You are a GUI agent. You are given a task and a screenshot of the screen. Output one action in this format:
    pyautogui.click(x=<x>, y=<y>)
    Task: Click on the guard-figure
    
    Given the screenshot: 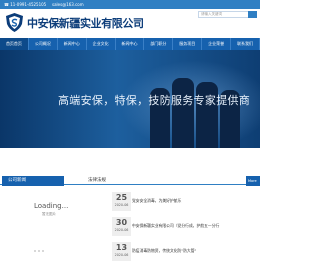 What is the action you would take?
    pyautogui.click(x=183, y=113)
    